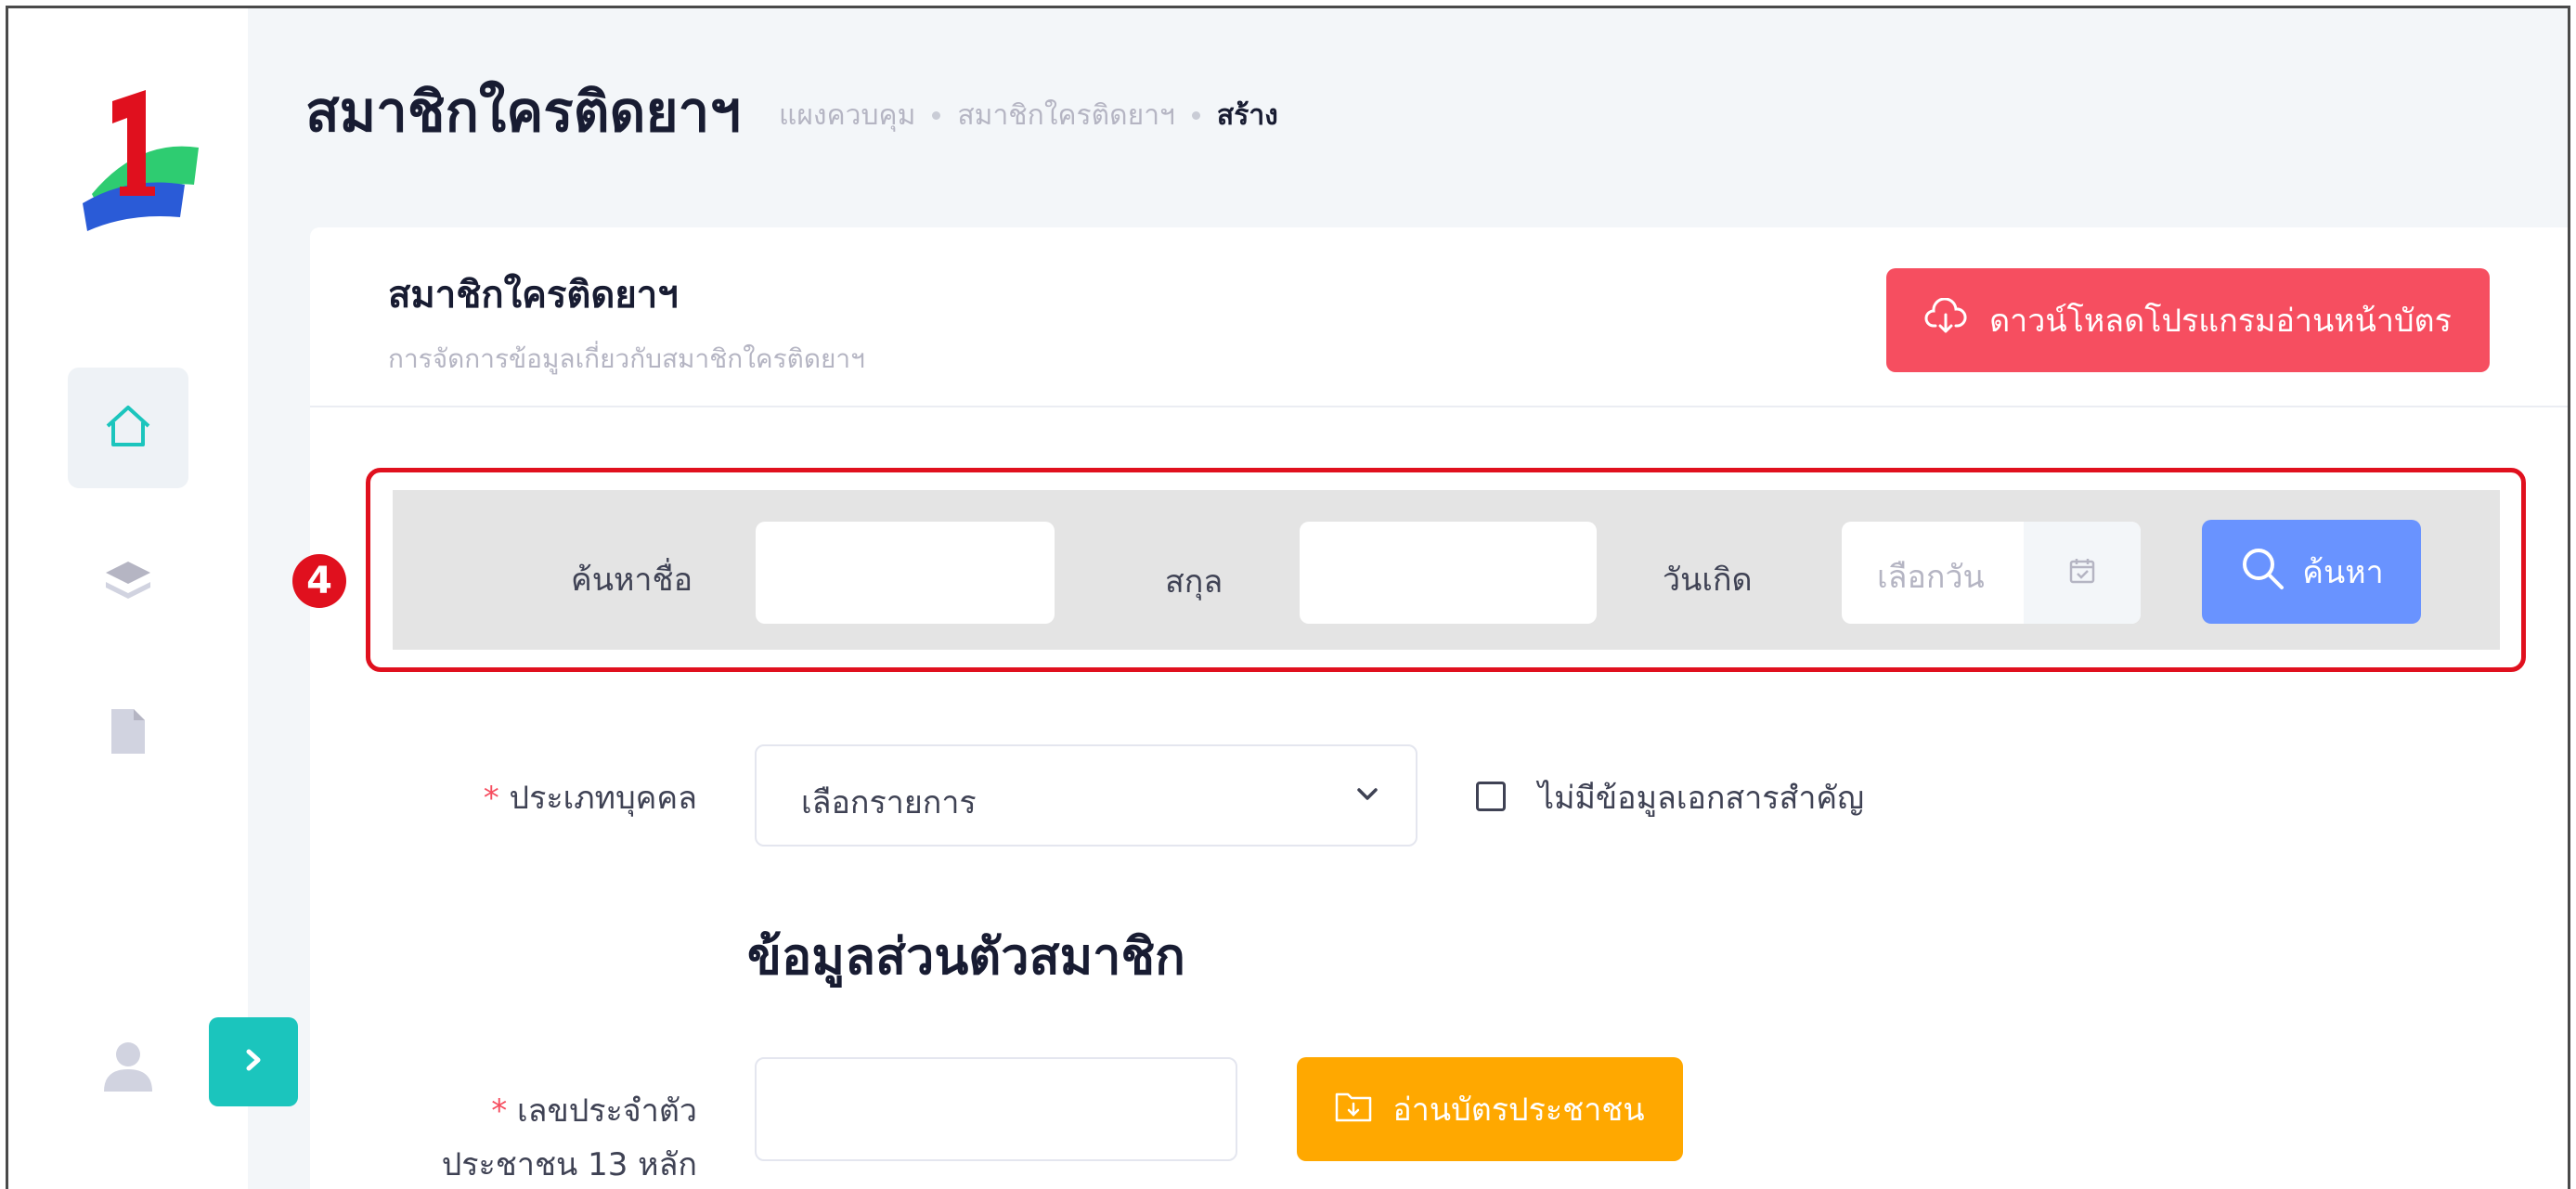 Image resolution: width=2576 pixels, height=1189 pixels. I want to click on no-document-label: ไม่มีข้อมูลเอกสารสำคัญ, so click(1701, 797).